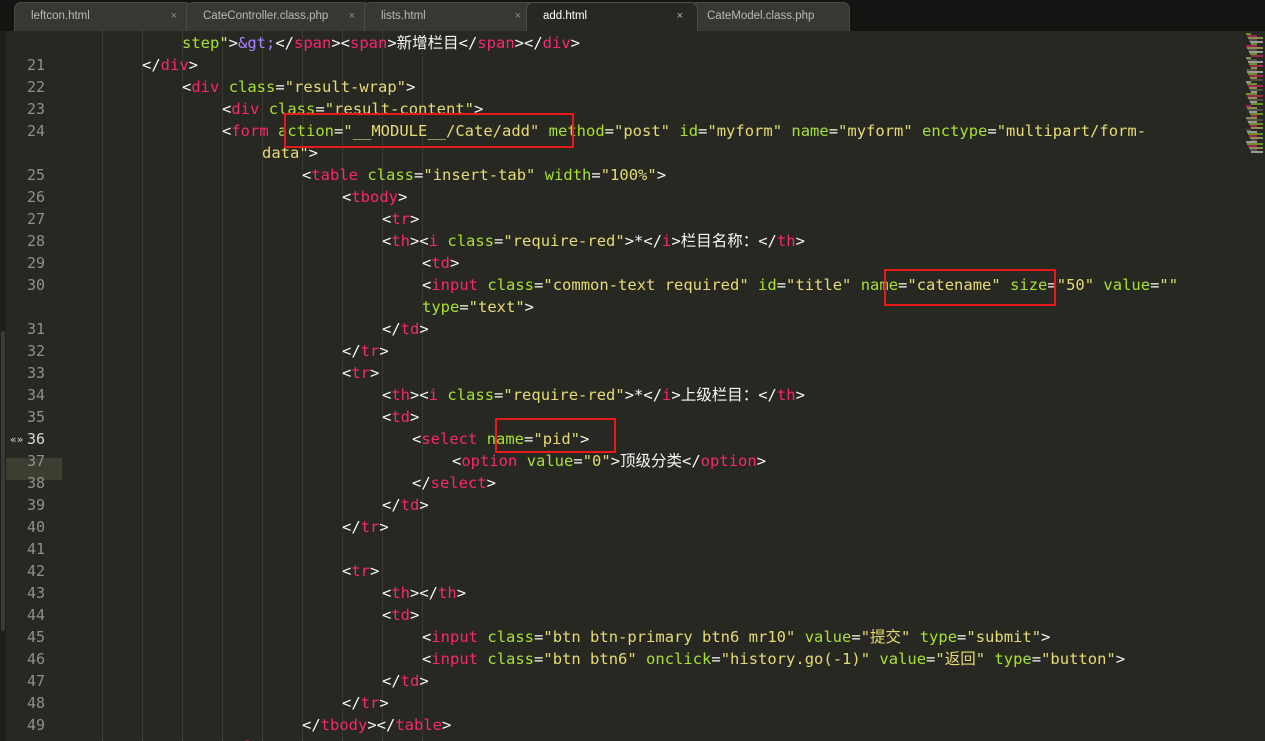 The height and width of the screenshot is (741, 1265). What do you see at coordinates (511, 659) in the screenshot?
I see `code-token: class` at bounding box center [511, 659].